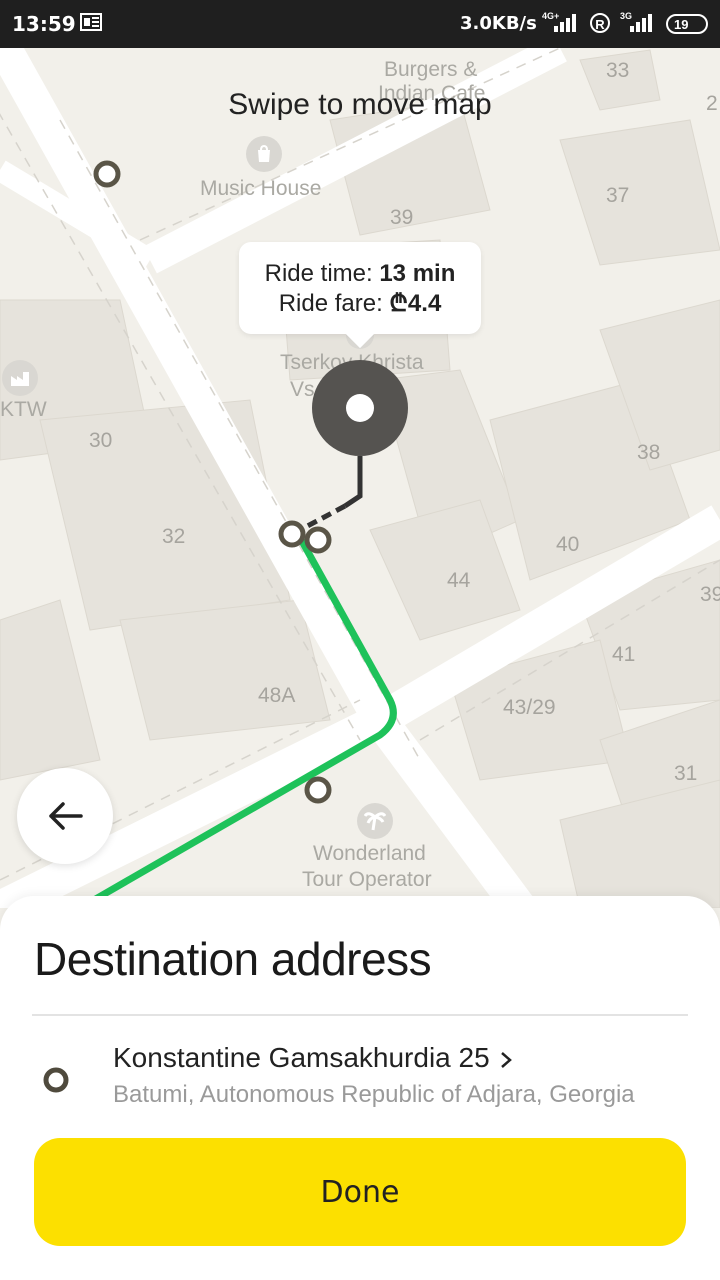  I want to click on house-number: 32, so click(174, 536).